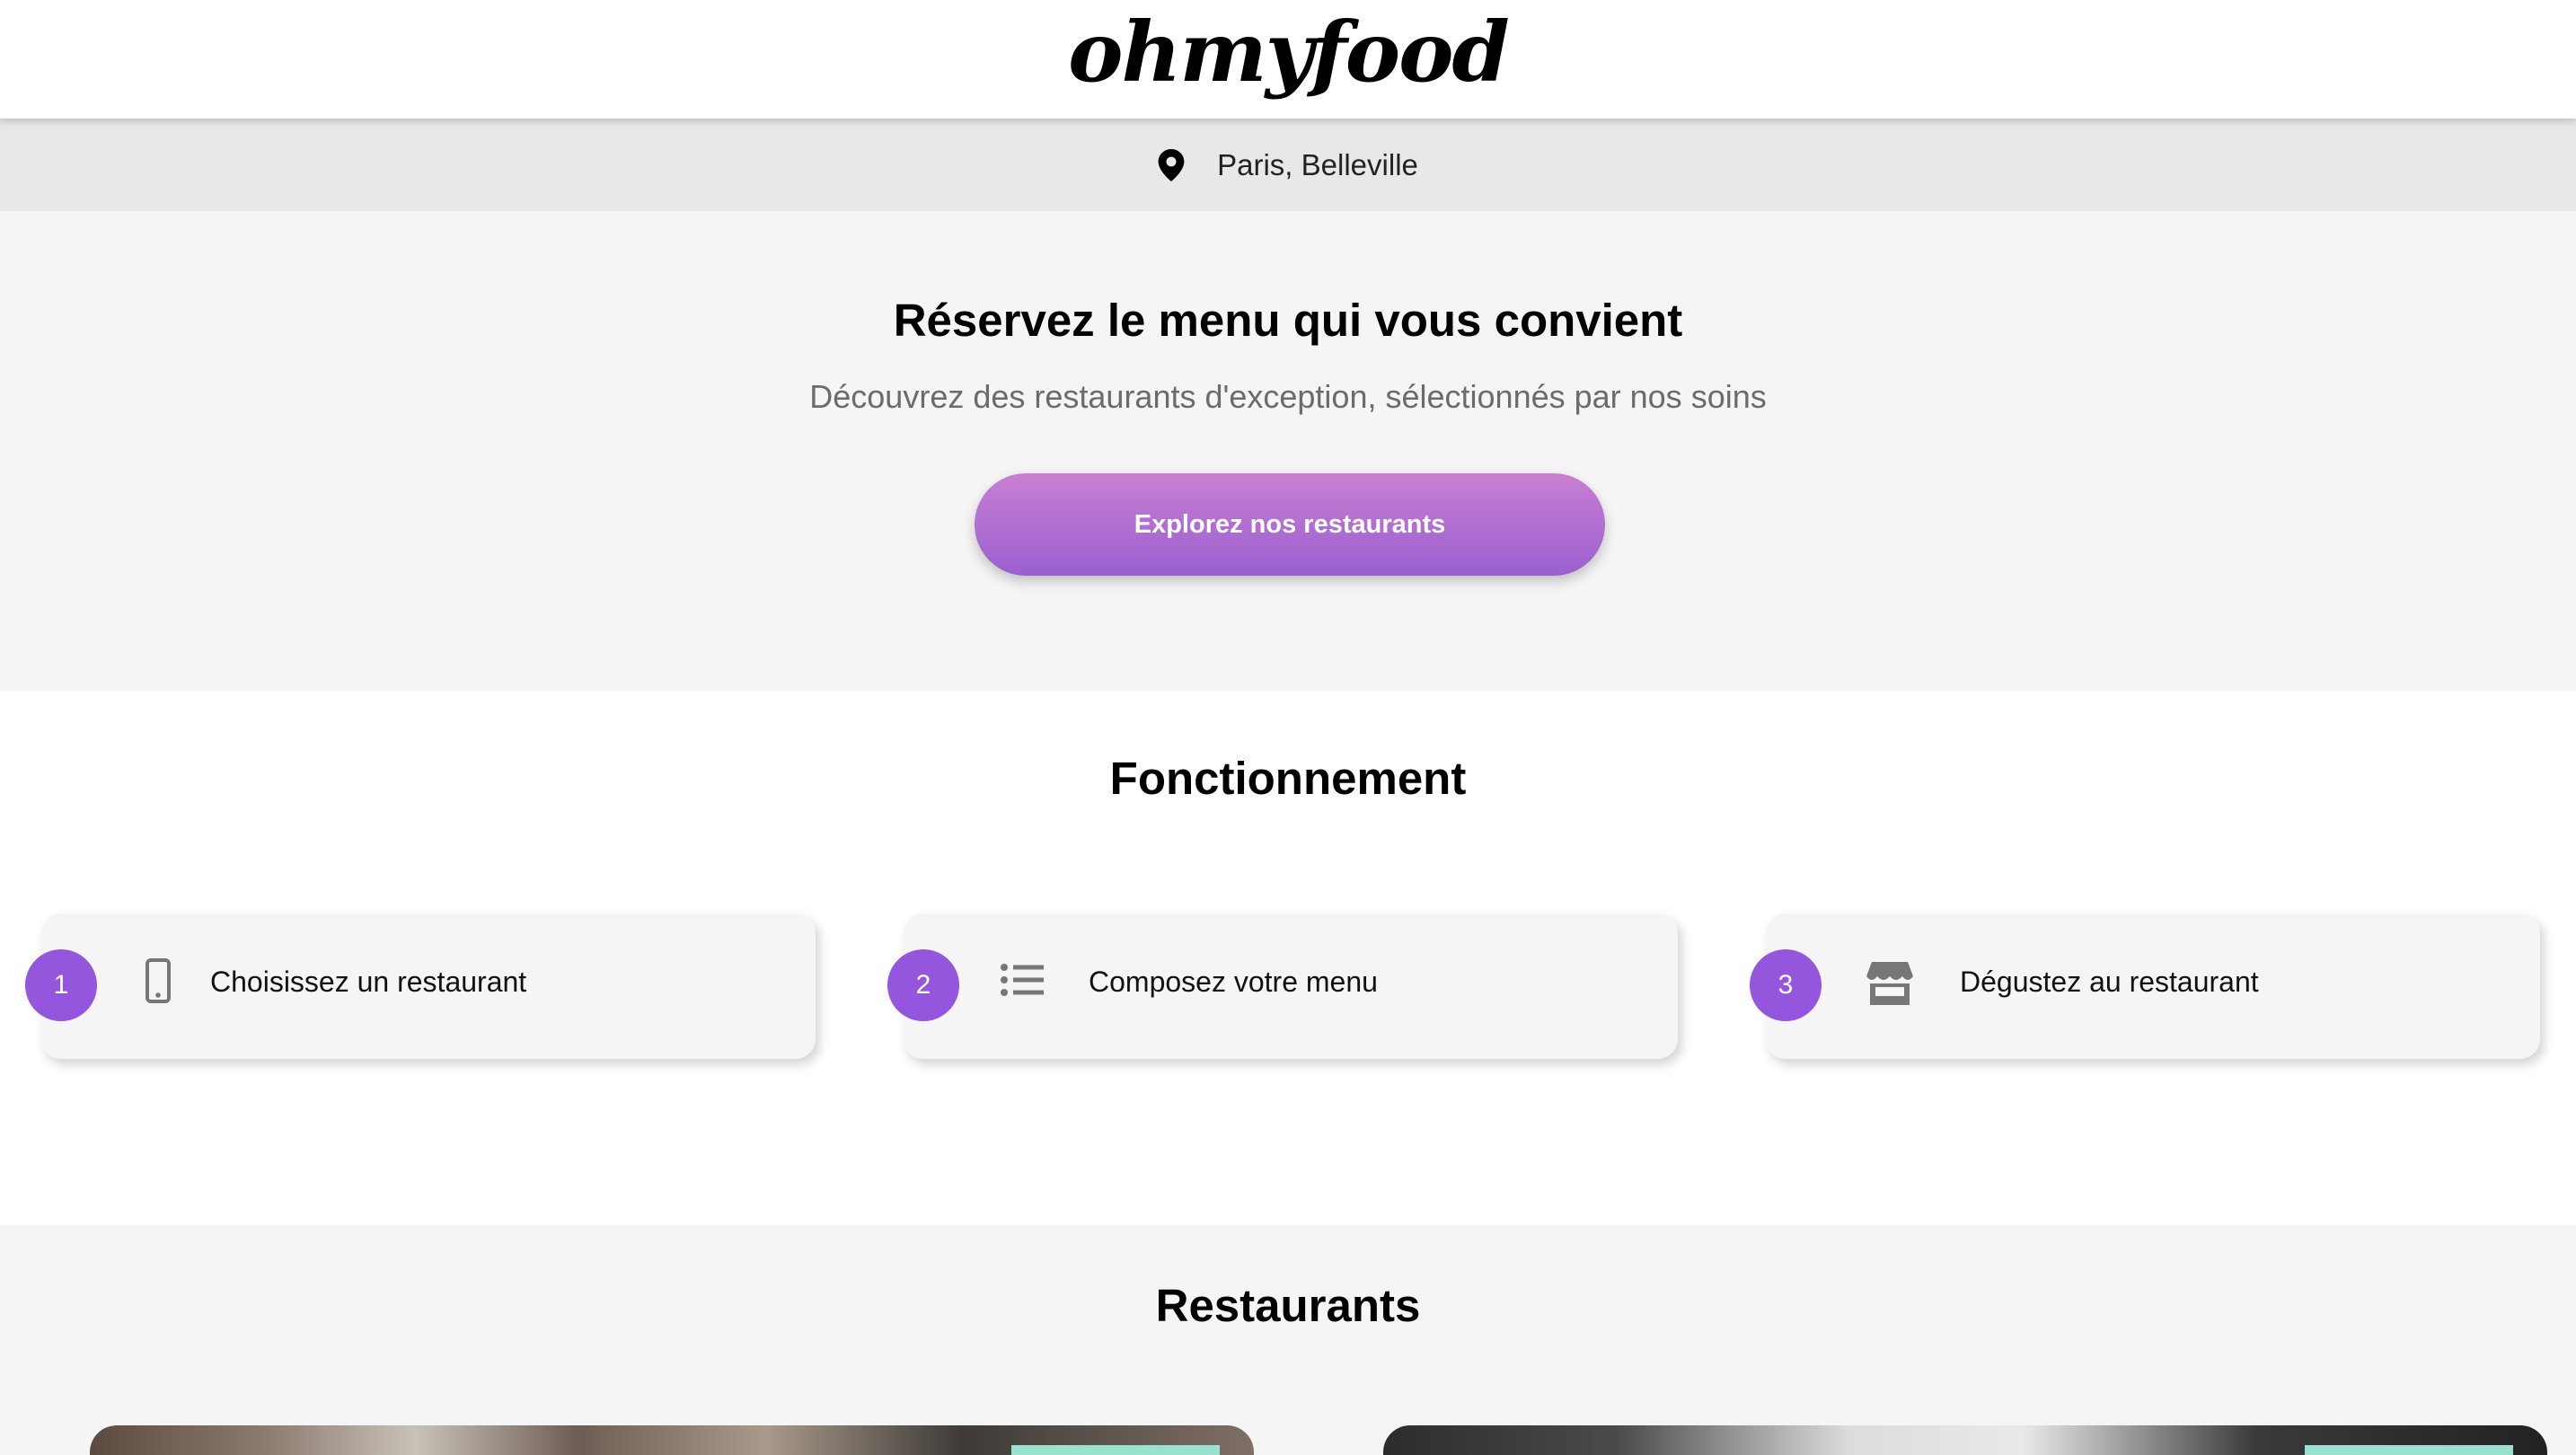  Describe the element at coordinates (158, 981) in the screenshot. I see `phone-icon` at that location.